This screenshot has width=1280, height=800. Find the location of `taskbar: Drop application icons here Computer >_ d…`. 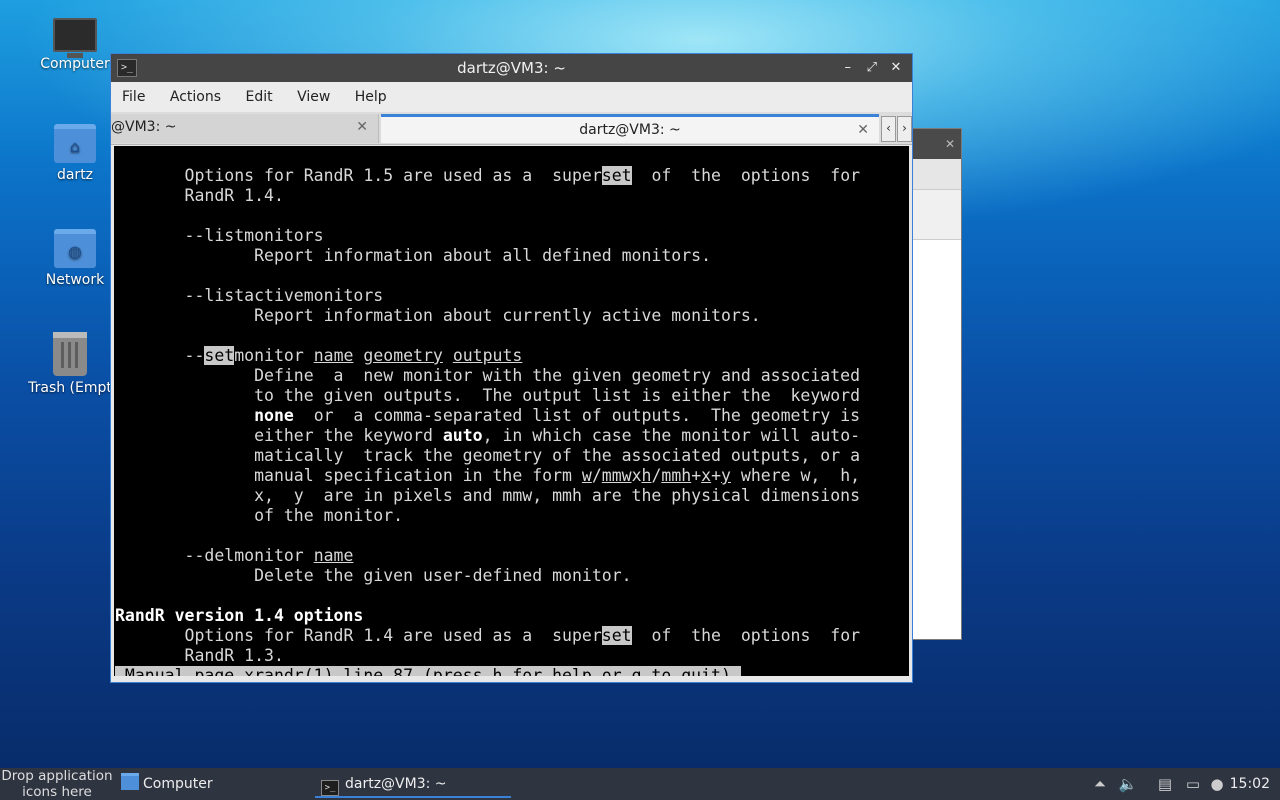

taskbar: Drop application icons here Computer >_ d… is located at coordinates (640, 784).